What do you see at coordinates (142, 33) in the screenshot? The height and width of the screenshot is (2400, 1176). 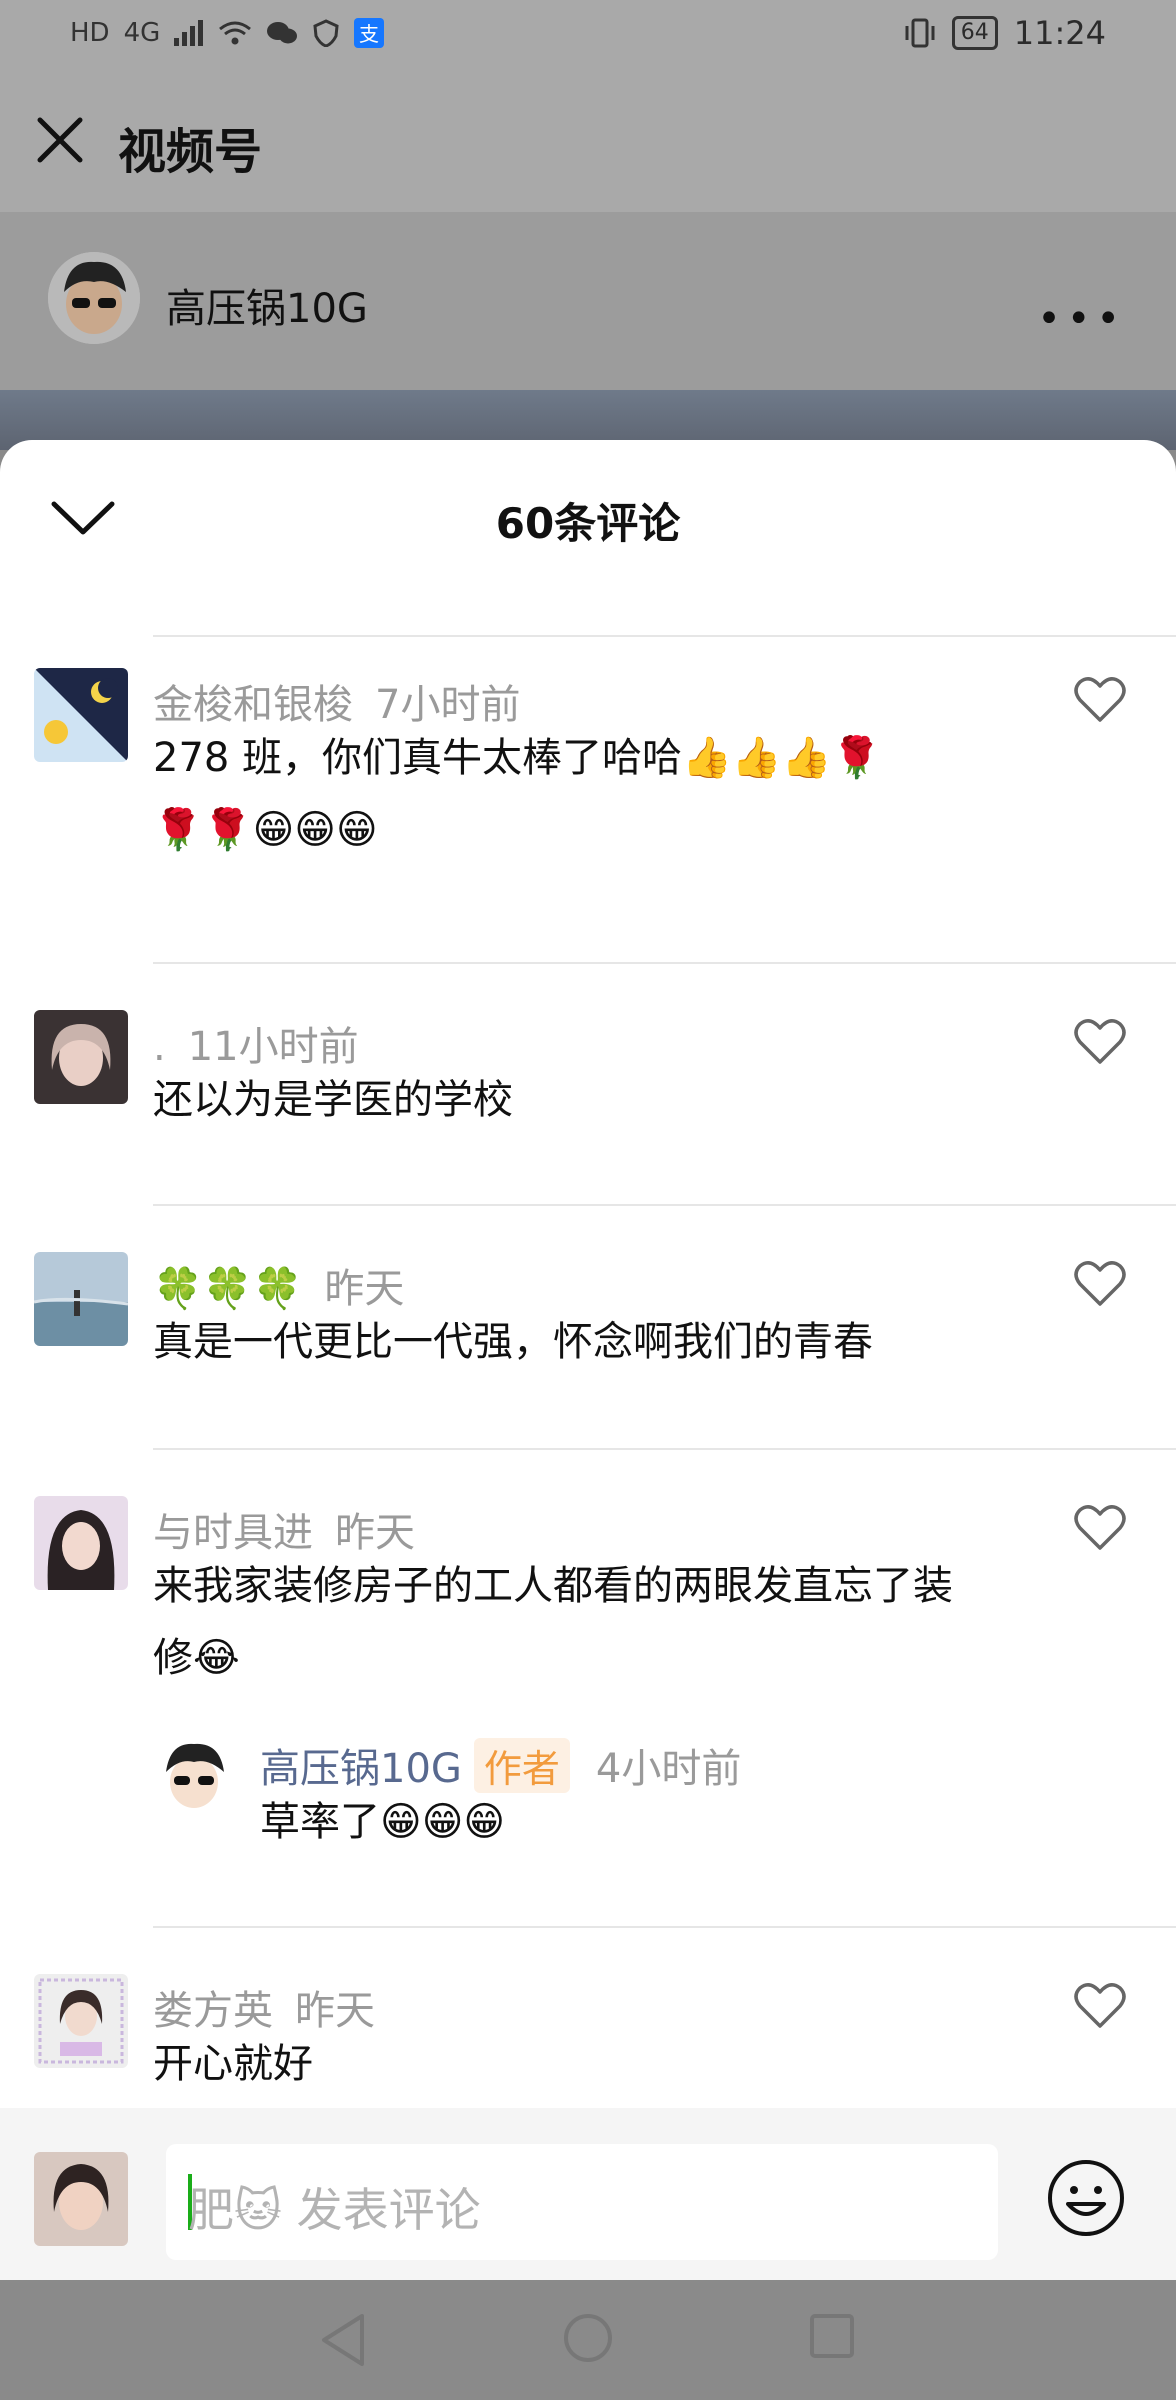 I see `network-type-icon: 4G` at bounding box center [142, 33].